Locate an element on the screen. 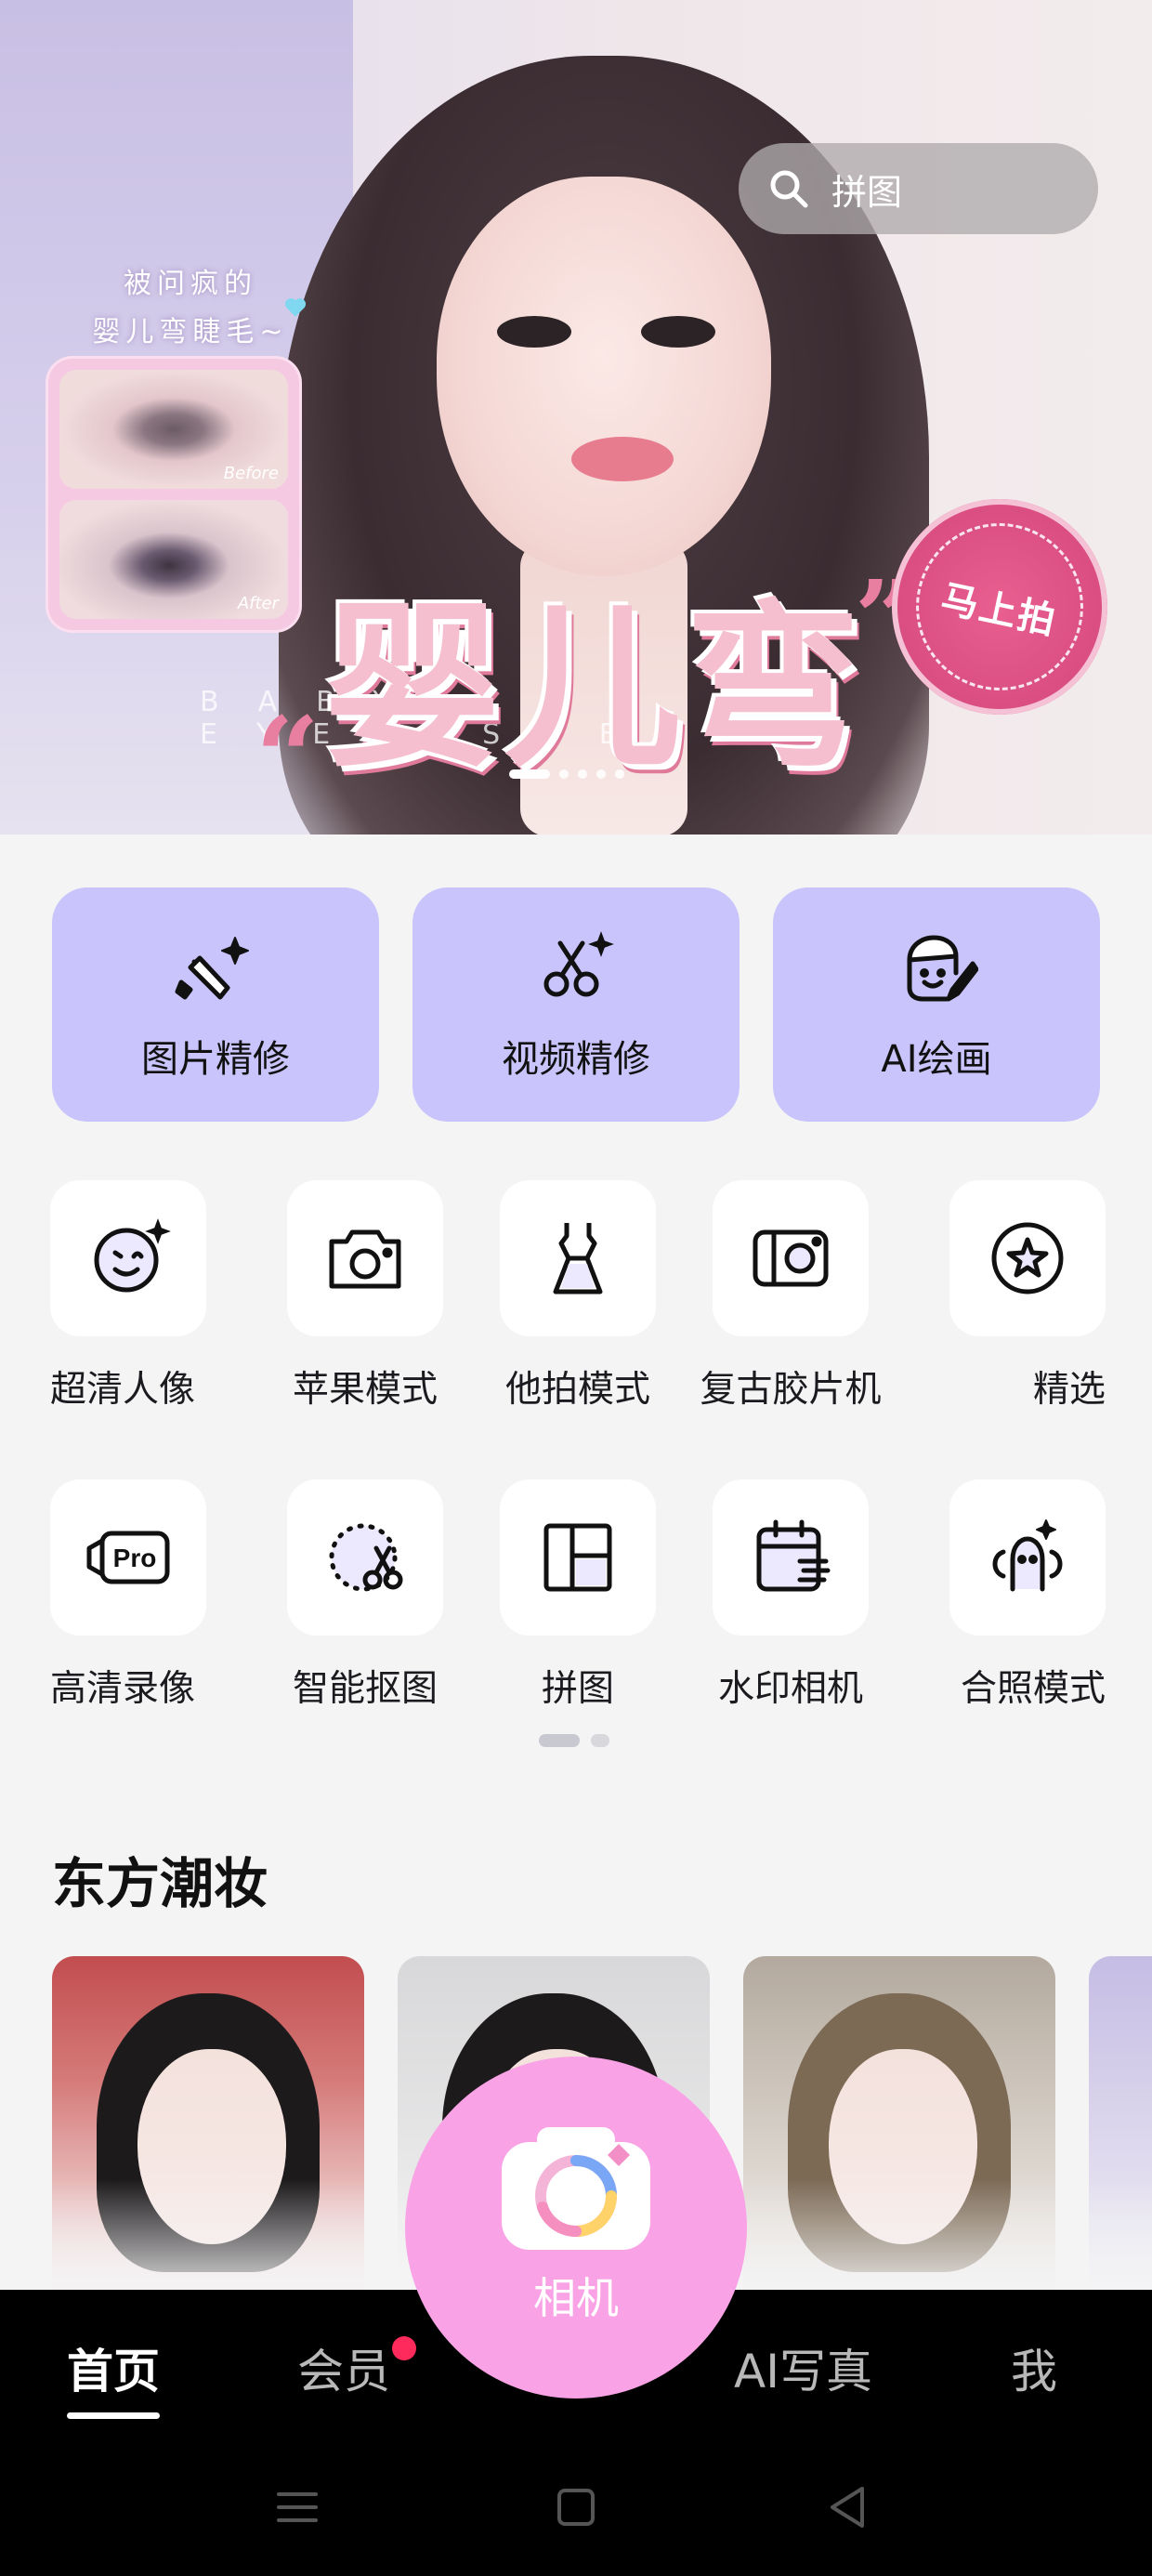  back-triangle-icon is located at coordinates (847, 2507).